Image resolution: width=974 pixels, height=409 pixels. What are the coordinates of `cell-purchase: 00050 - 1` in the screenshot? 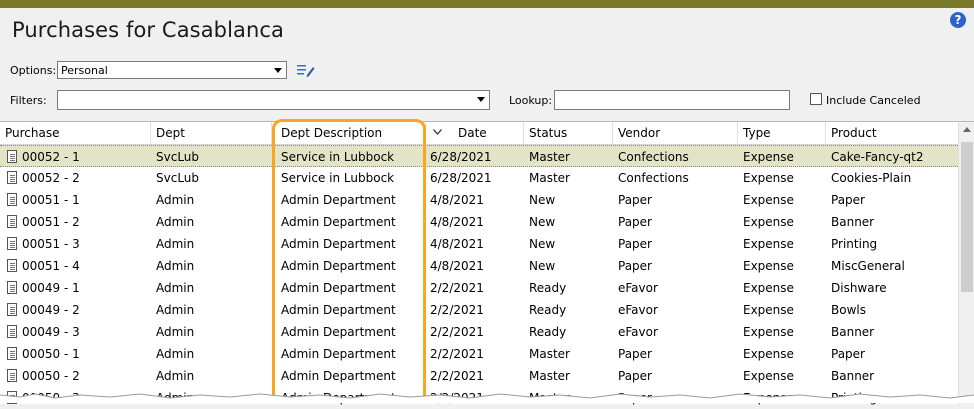 It's located at (51, 354).